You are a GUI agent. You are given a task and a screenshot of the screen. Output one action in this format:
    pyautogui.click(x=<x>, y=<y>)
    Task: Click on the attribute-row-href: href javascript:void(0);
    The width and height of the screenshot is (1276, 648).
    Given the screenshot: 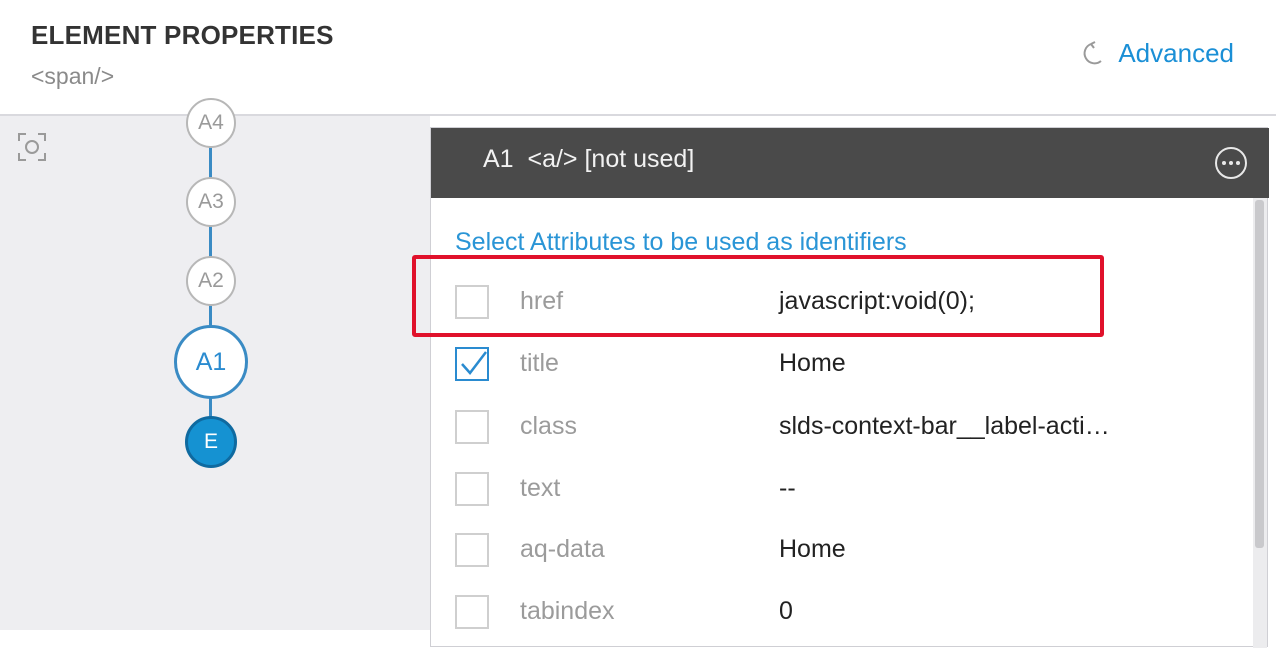 What is the action you would take?
    pyautogui.click(x=841, y=301)
    